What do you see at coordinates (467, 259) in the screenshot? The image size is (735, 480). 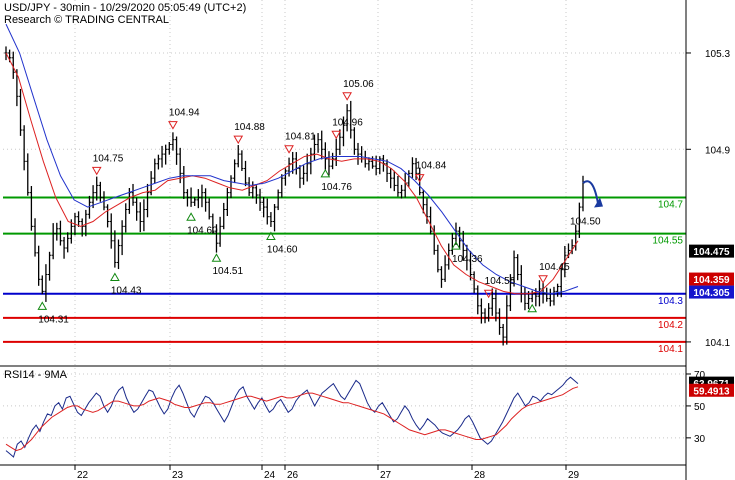 I see `trough-label: 104.36` at bounding box center [467, 259].